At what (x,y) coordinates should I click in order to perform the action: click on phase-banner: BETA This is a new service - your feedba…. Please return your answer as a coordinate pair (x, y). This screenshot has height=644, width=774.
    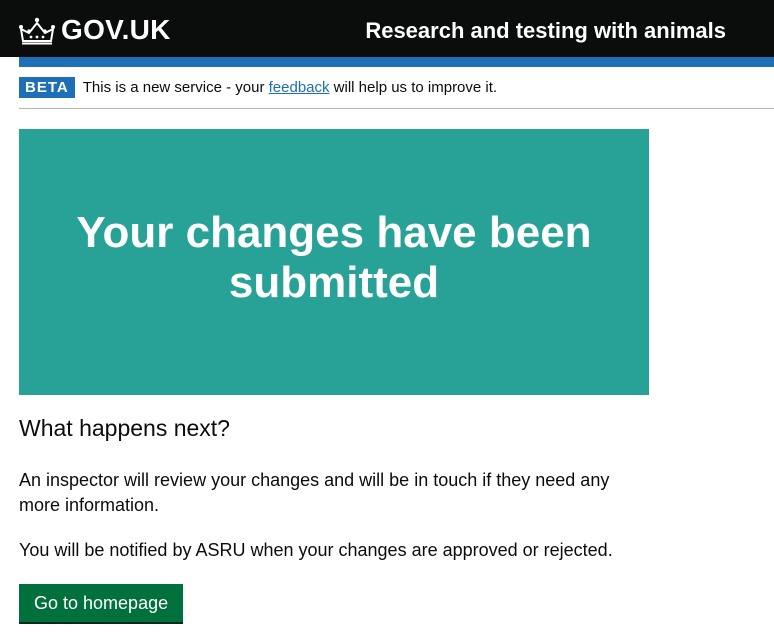
    Looking at the image, I should click on (396, 88).